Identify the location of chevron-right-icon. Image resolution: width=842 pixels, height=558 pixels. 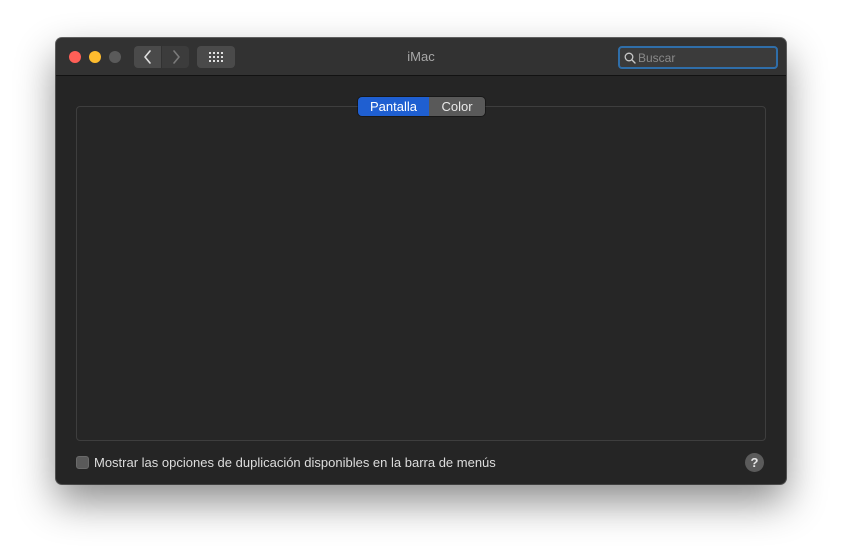
(176, 57).